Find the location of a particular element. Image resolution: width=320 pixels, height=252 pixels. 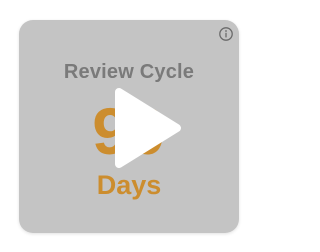

cycle-length-unit: Days is located at coordinates (129, 185).